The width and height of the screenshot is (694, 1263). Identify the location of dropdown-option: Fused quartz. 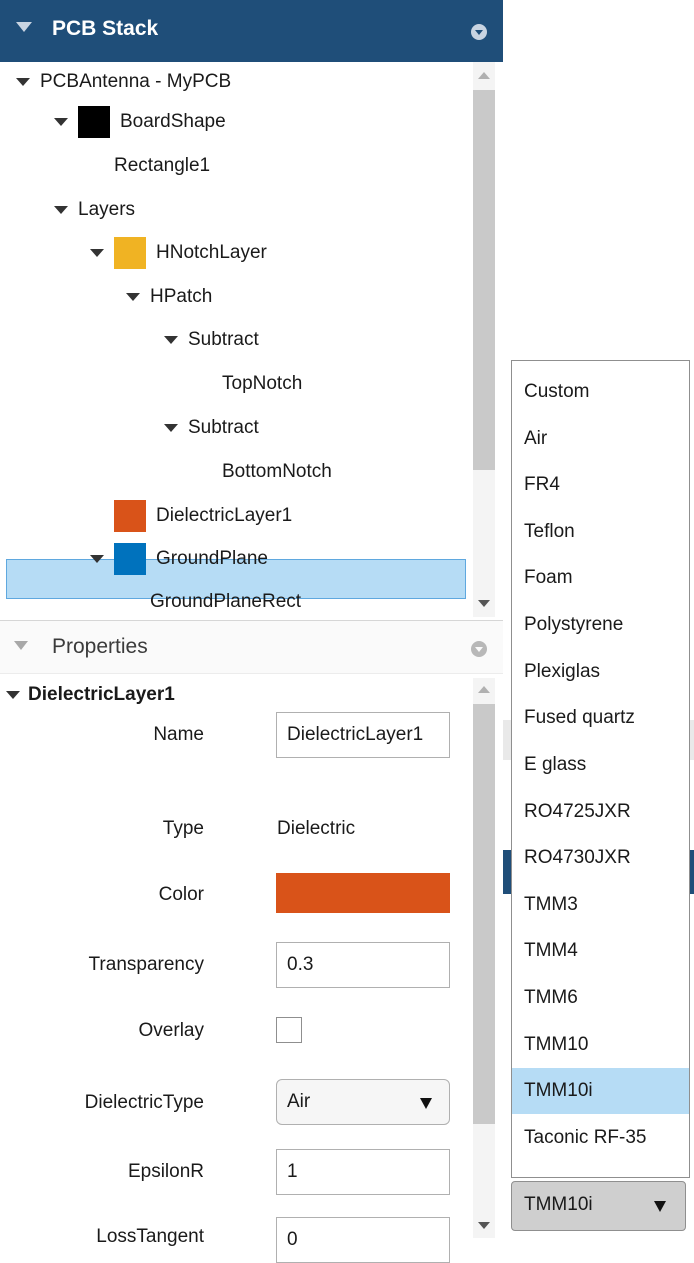
(600, 718).